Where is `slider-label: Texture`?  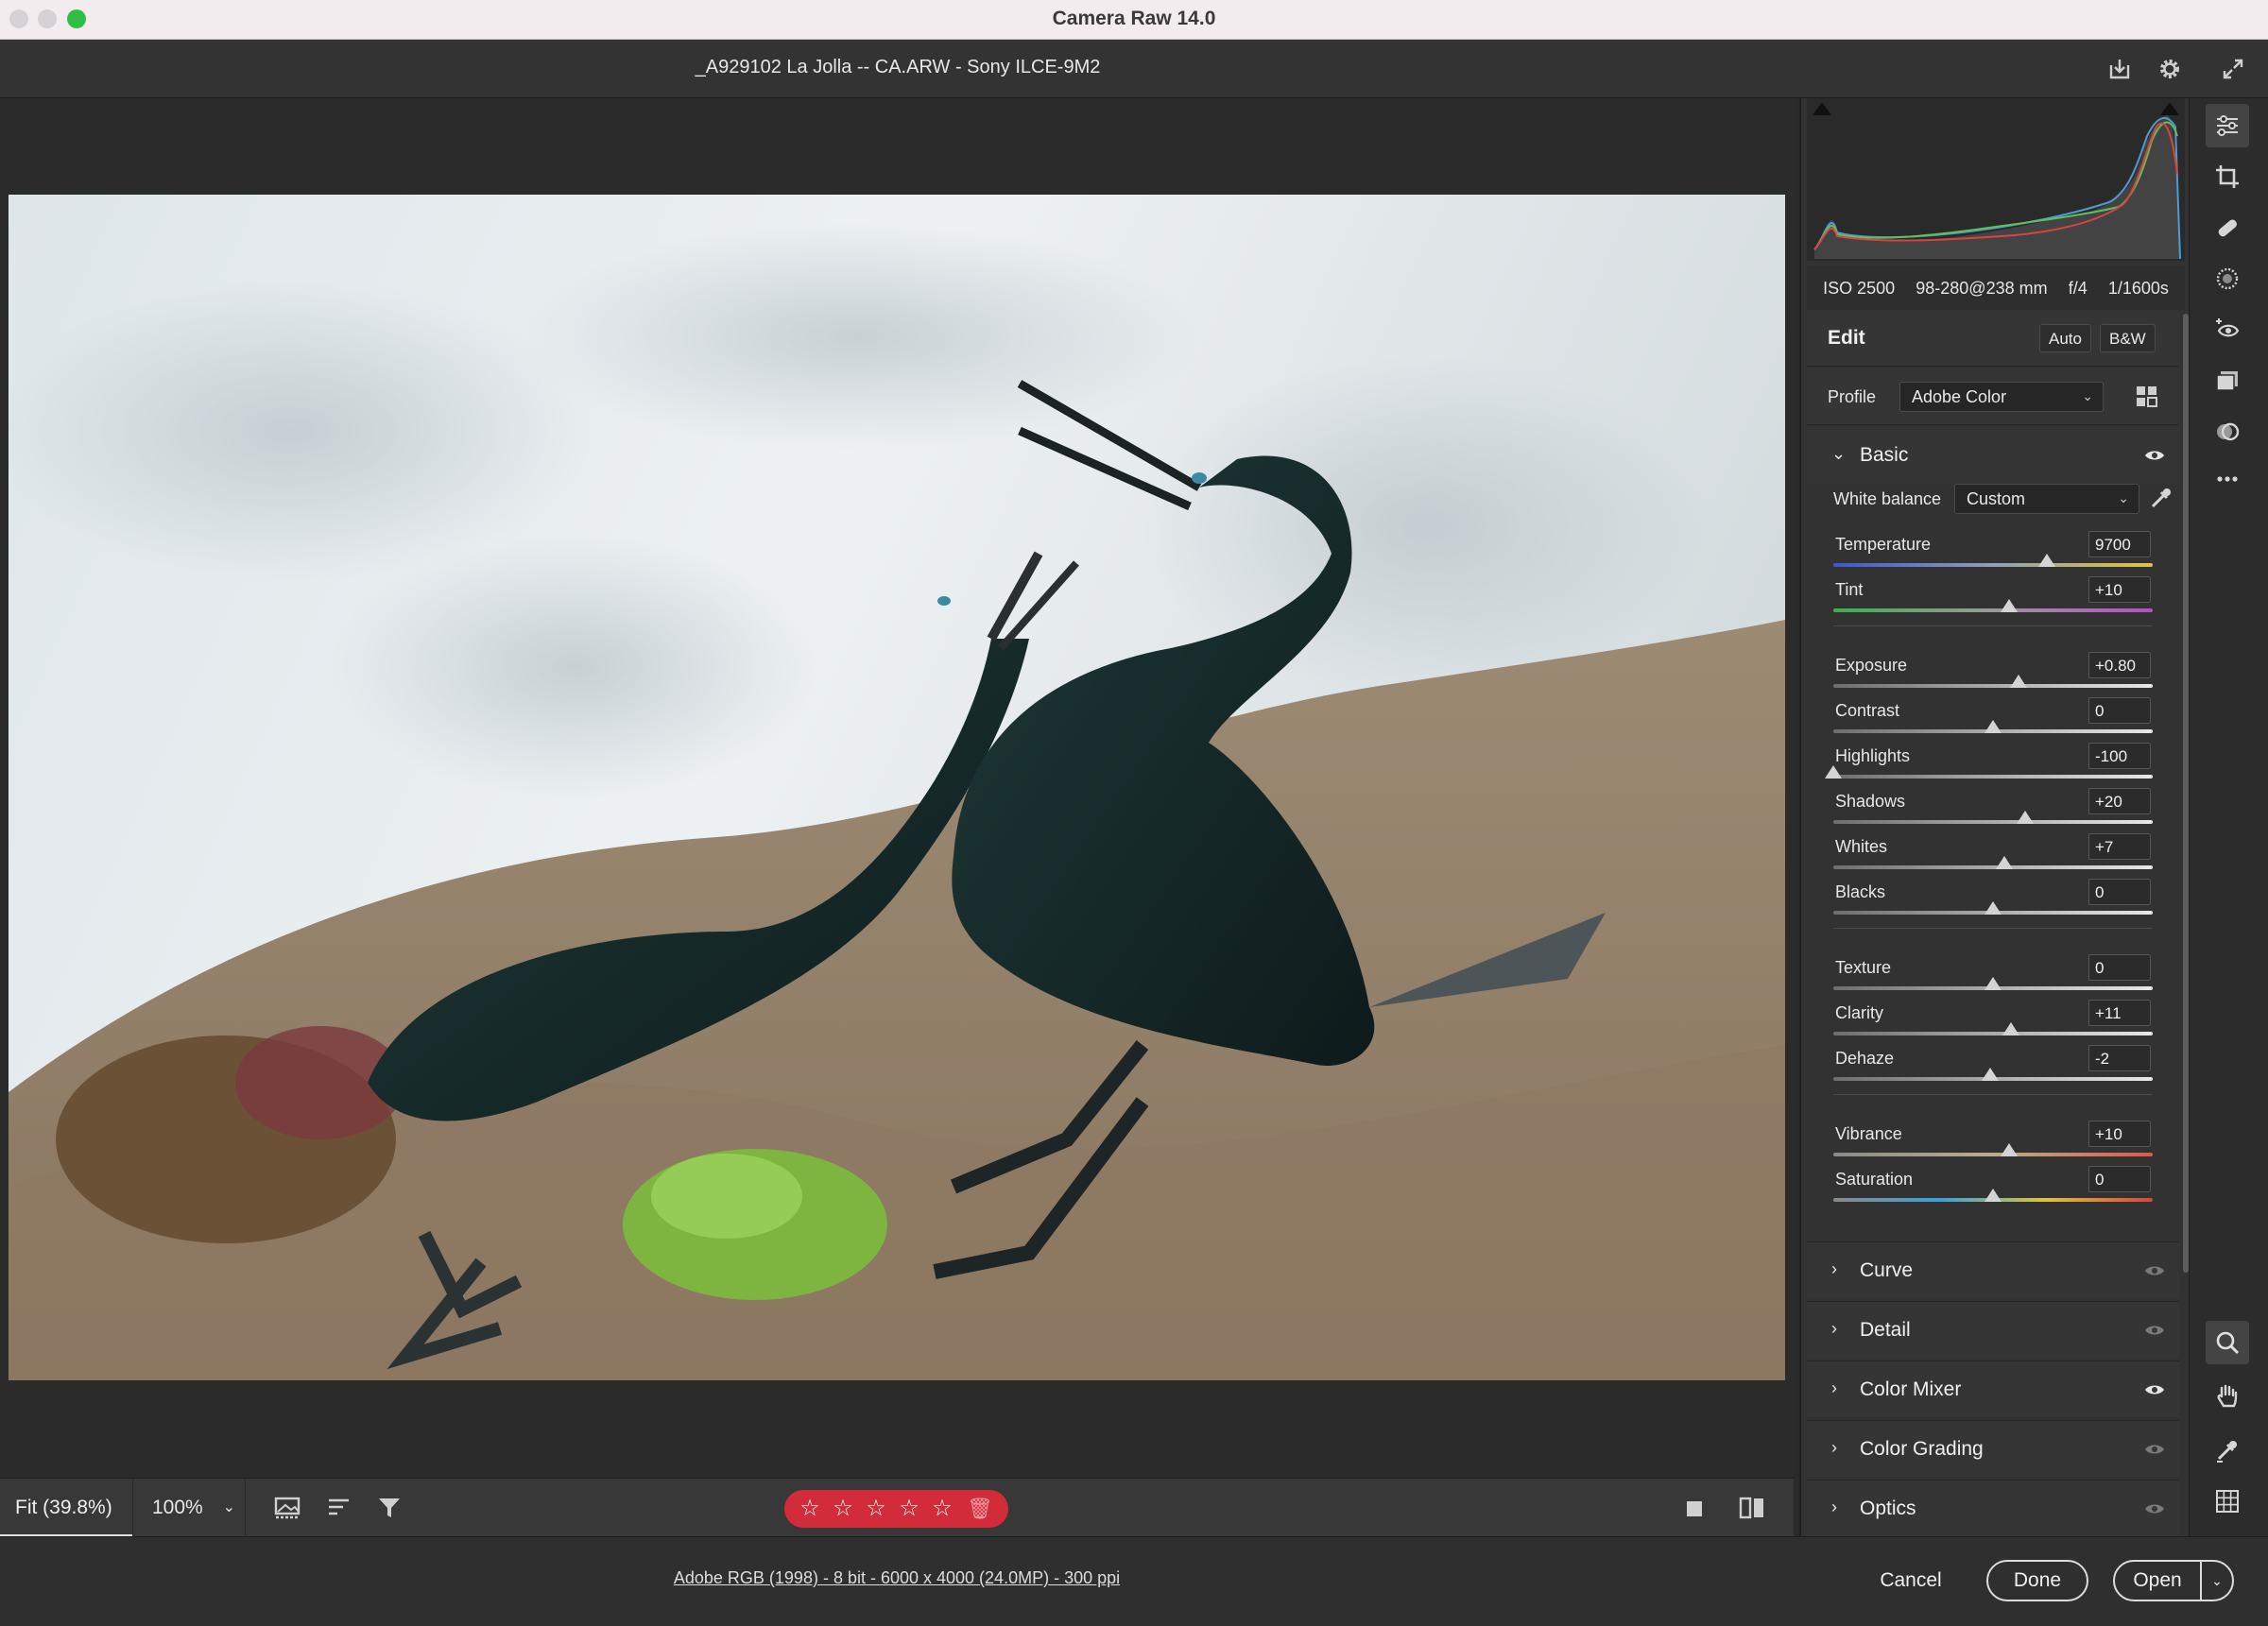 slider-label: Texture is located at coordinates (1863, 967).